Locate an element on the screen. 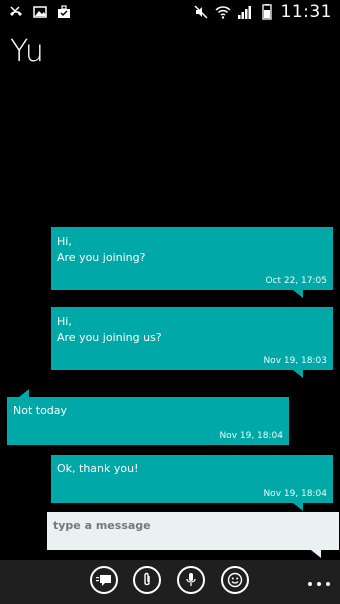 Image resolution: width=340 pixels, height=604 pixels. emoji-button is located at coordinates (235, 580).